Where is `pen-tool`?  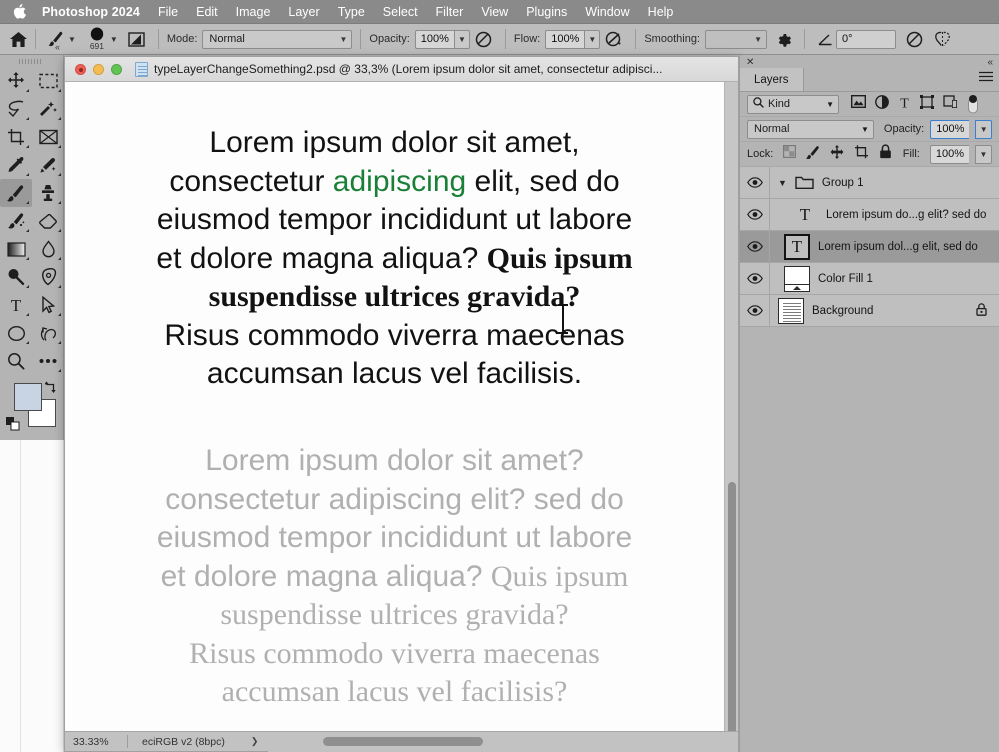
pen-tool is located at coordinates (48, 277).